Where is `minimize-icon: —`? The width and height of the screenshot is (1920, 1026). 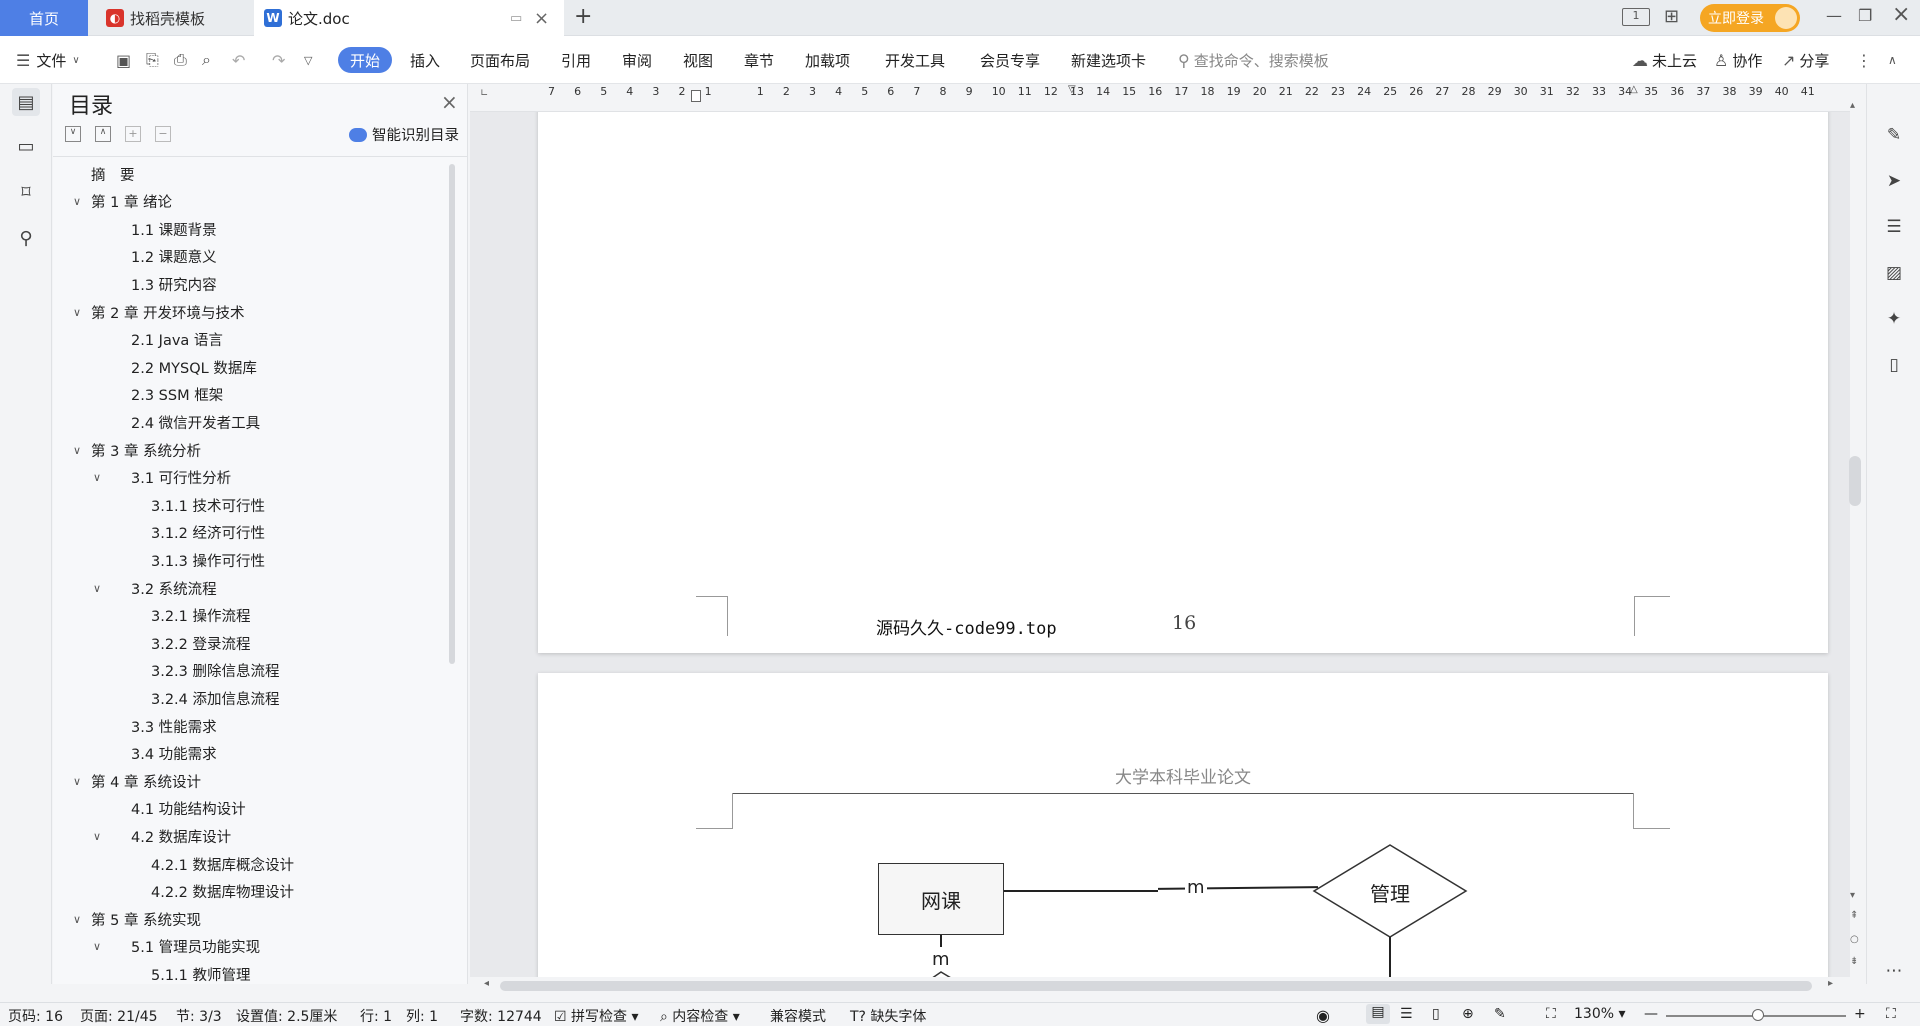 minimize-icon: — is located at coordinates (1834, 15).